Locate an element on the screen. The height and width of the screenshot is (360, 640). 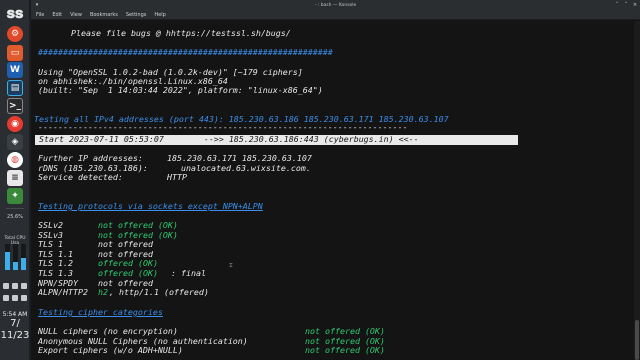
cipher-status: not offered (OK) is located at coordinates (345, 350).